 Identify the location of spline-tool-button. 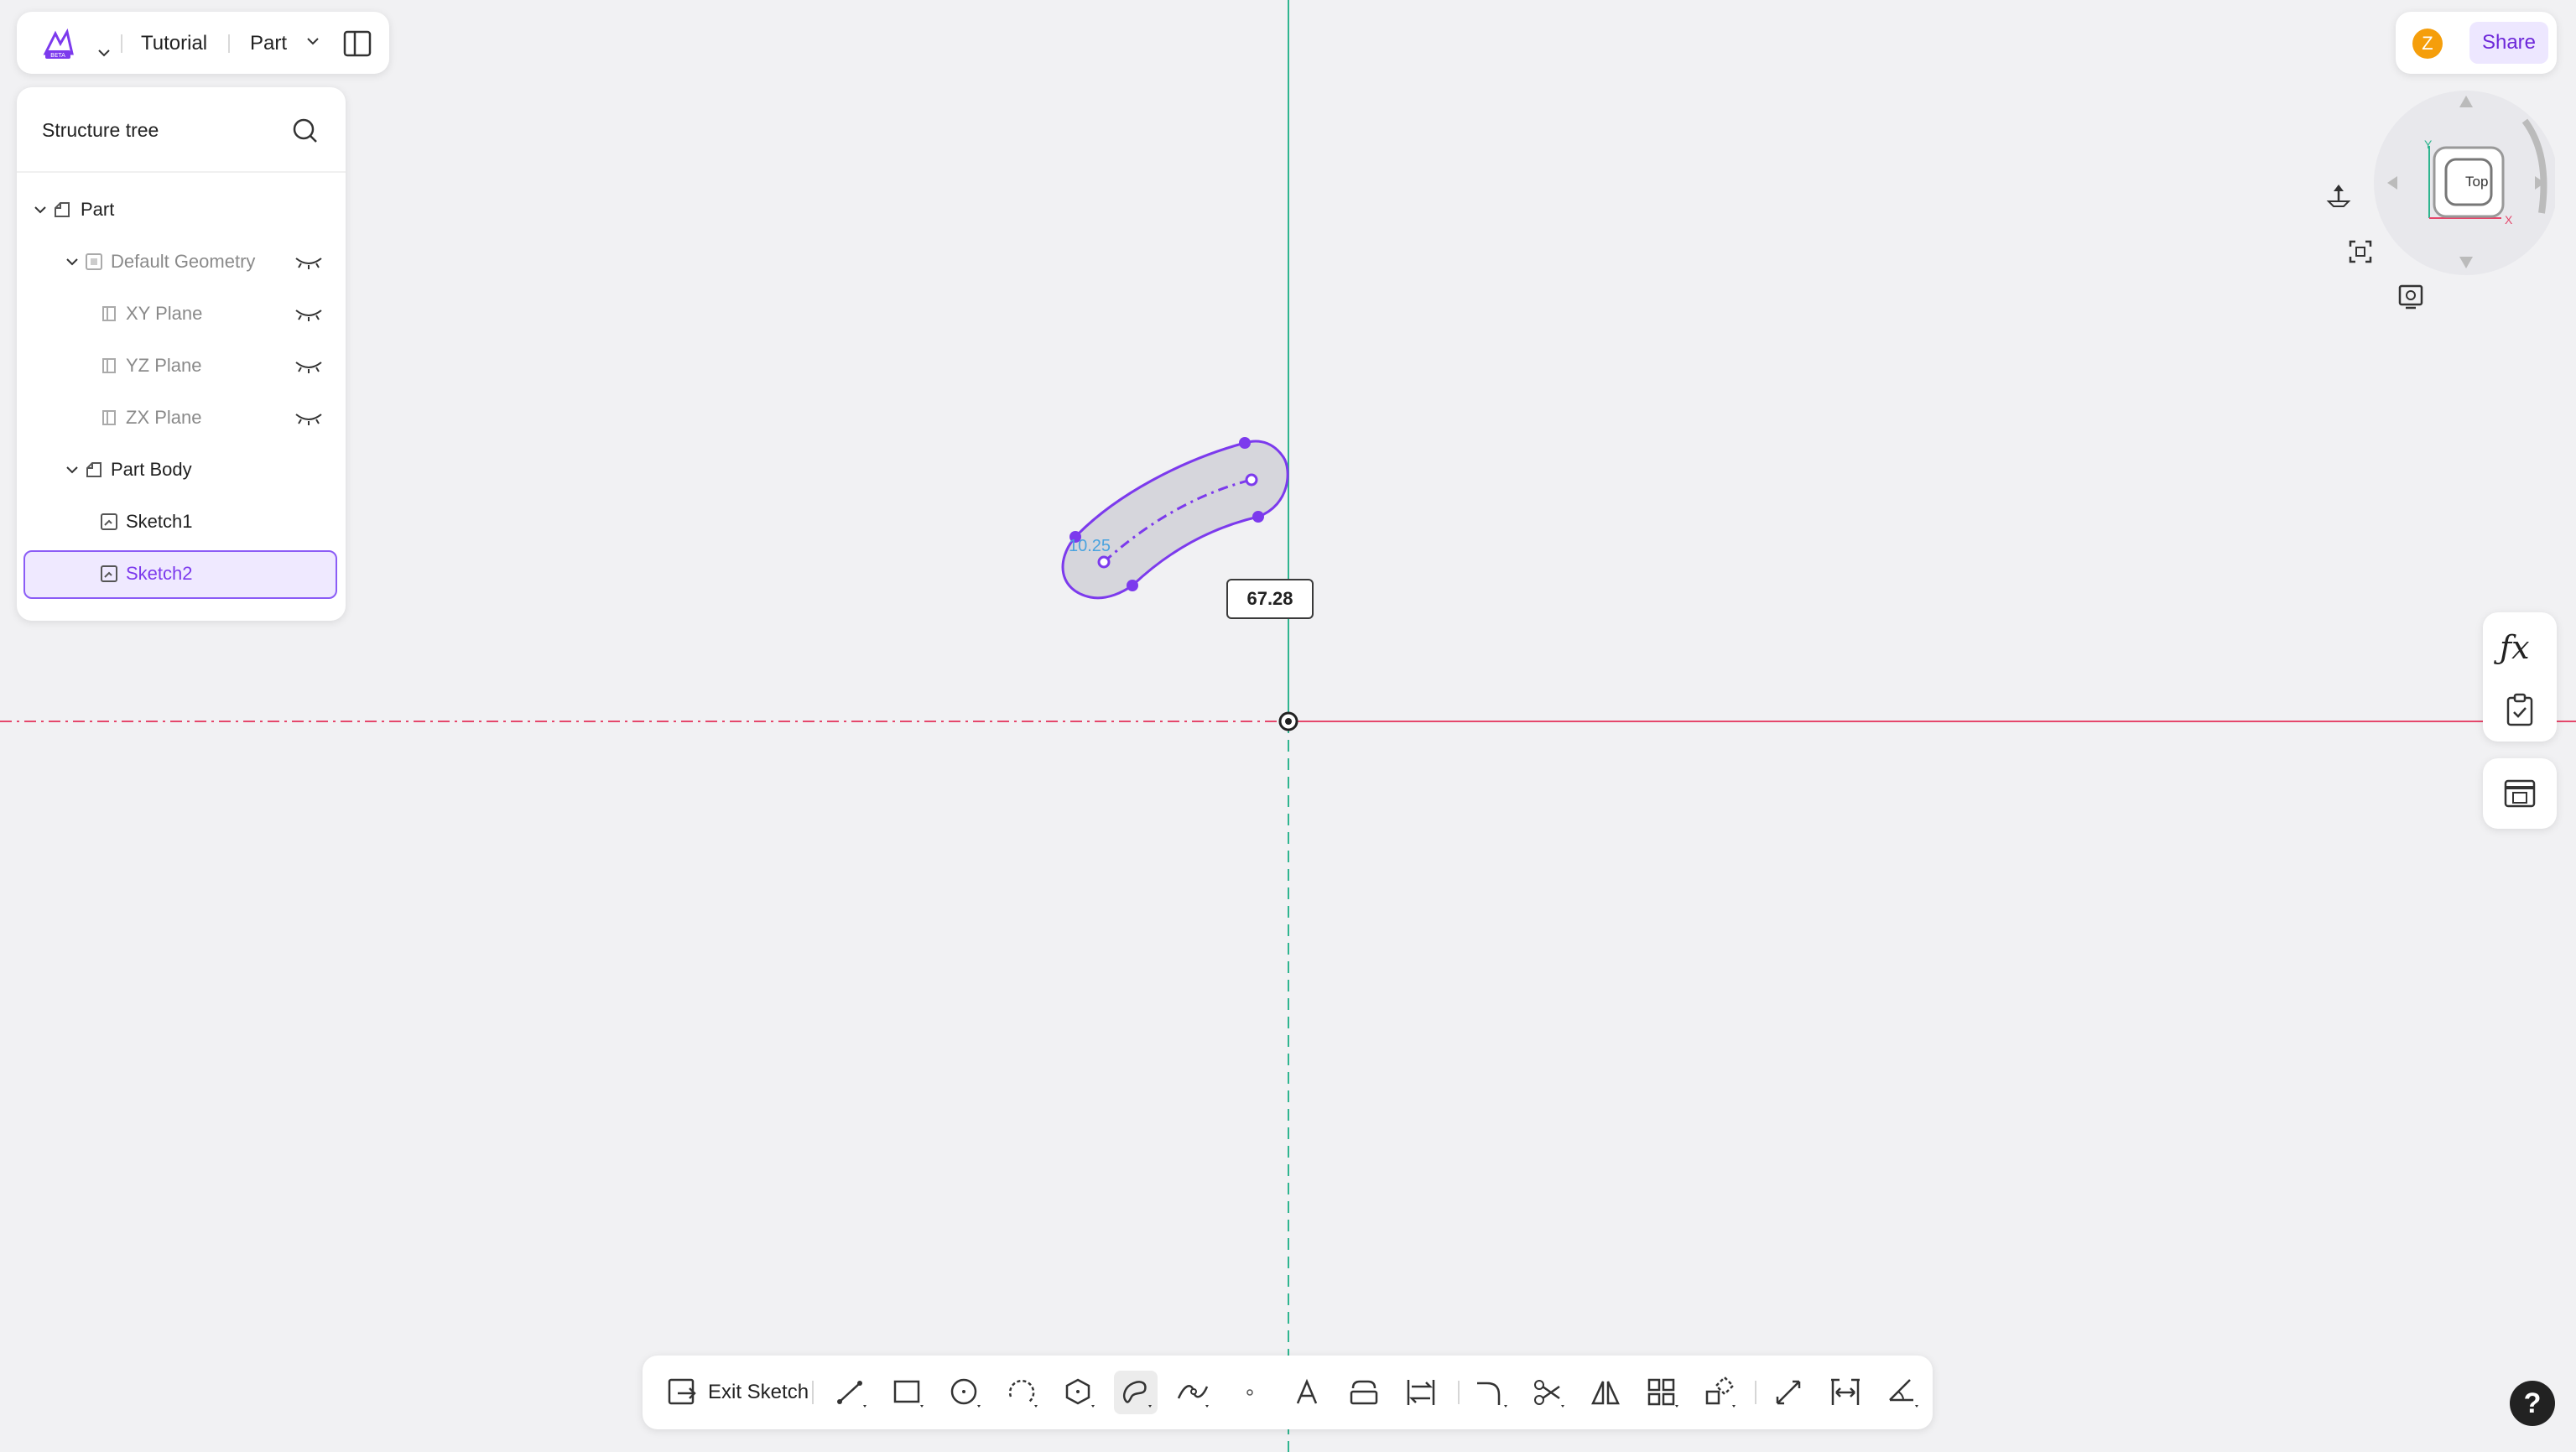
(1193, 1392).